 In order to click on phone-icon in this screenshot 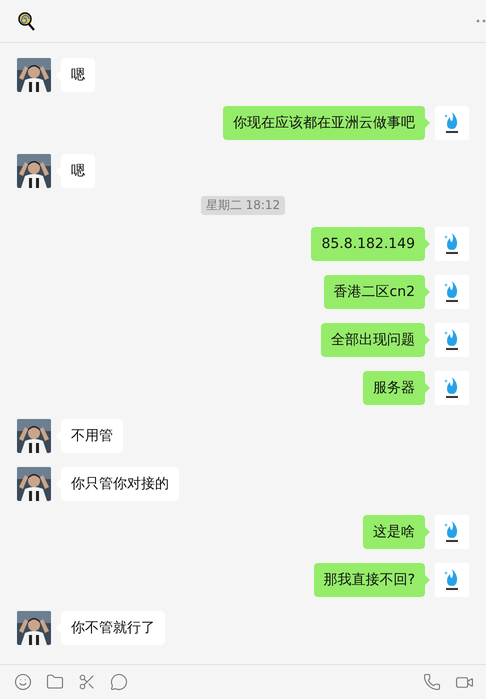, I will do `click(432, 682)`.